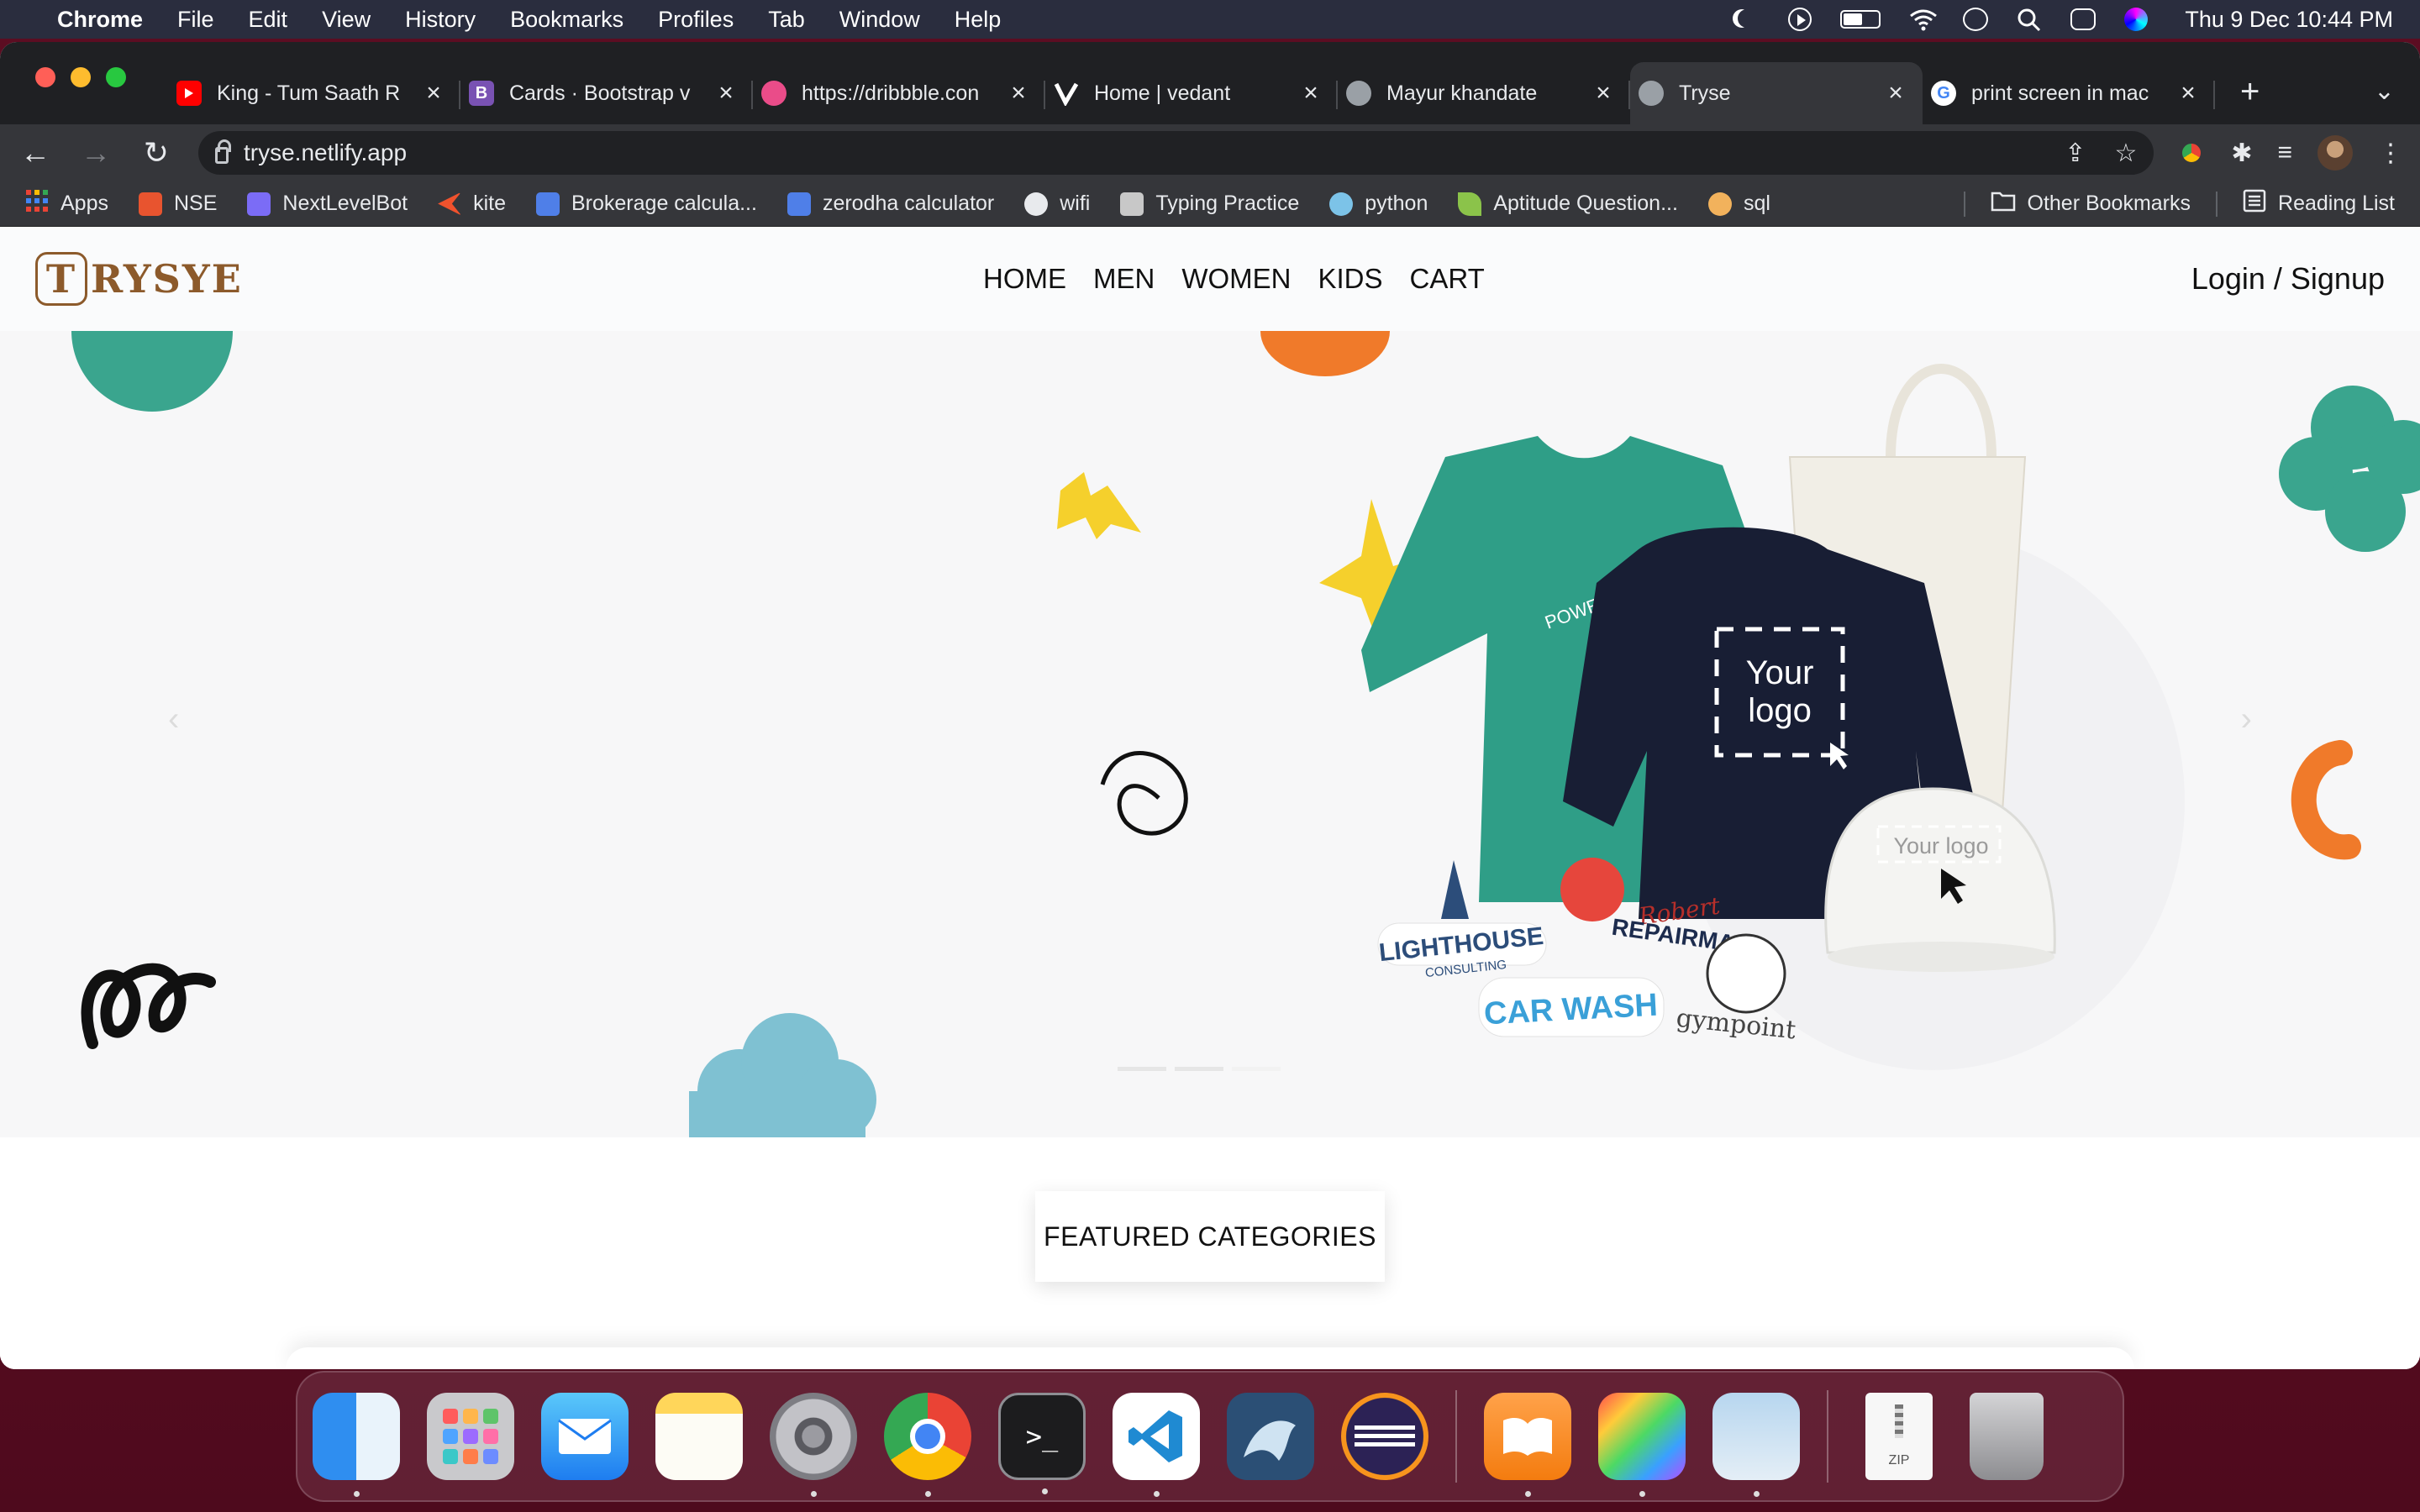 This screenshot has height=1512, width=2420. I want to click on menu-history: History, so click(440, 20).